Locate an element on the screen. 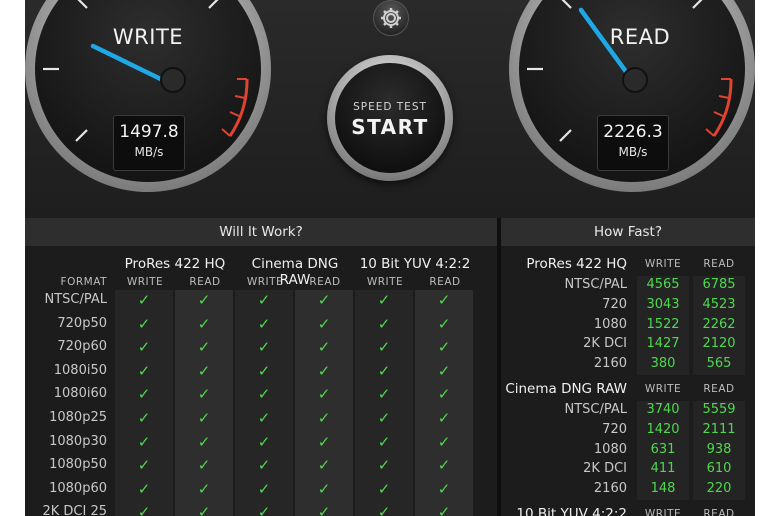  read-fps-value: 2120 is located at coordinates (719, 344).